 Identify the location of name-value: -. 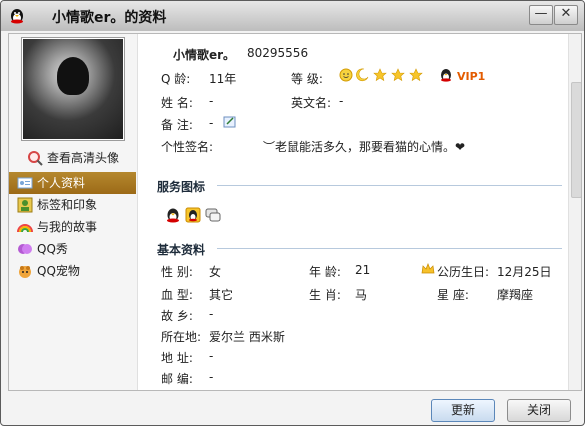
(211, 101).